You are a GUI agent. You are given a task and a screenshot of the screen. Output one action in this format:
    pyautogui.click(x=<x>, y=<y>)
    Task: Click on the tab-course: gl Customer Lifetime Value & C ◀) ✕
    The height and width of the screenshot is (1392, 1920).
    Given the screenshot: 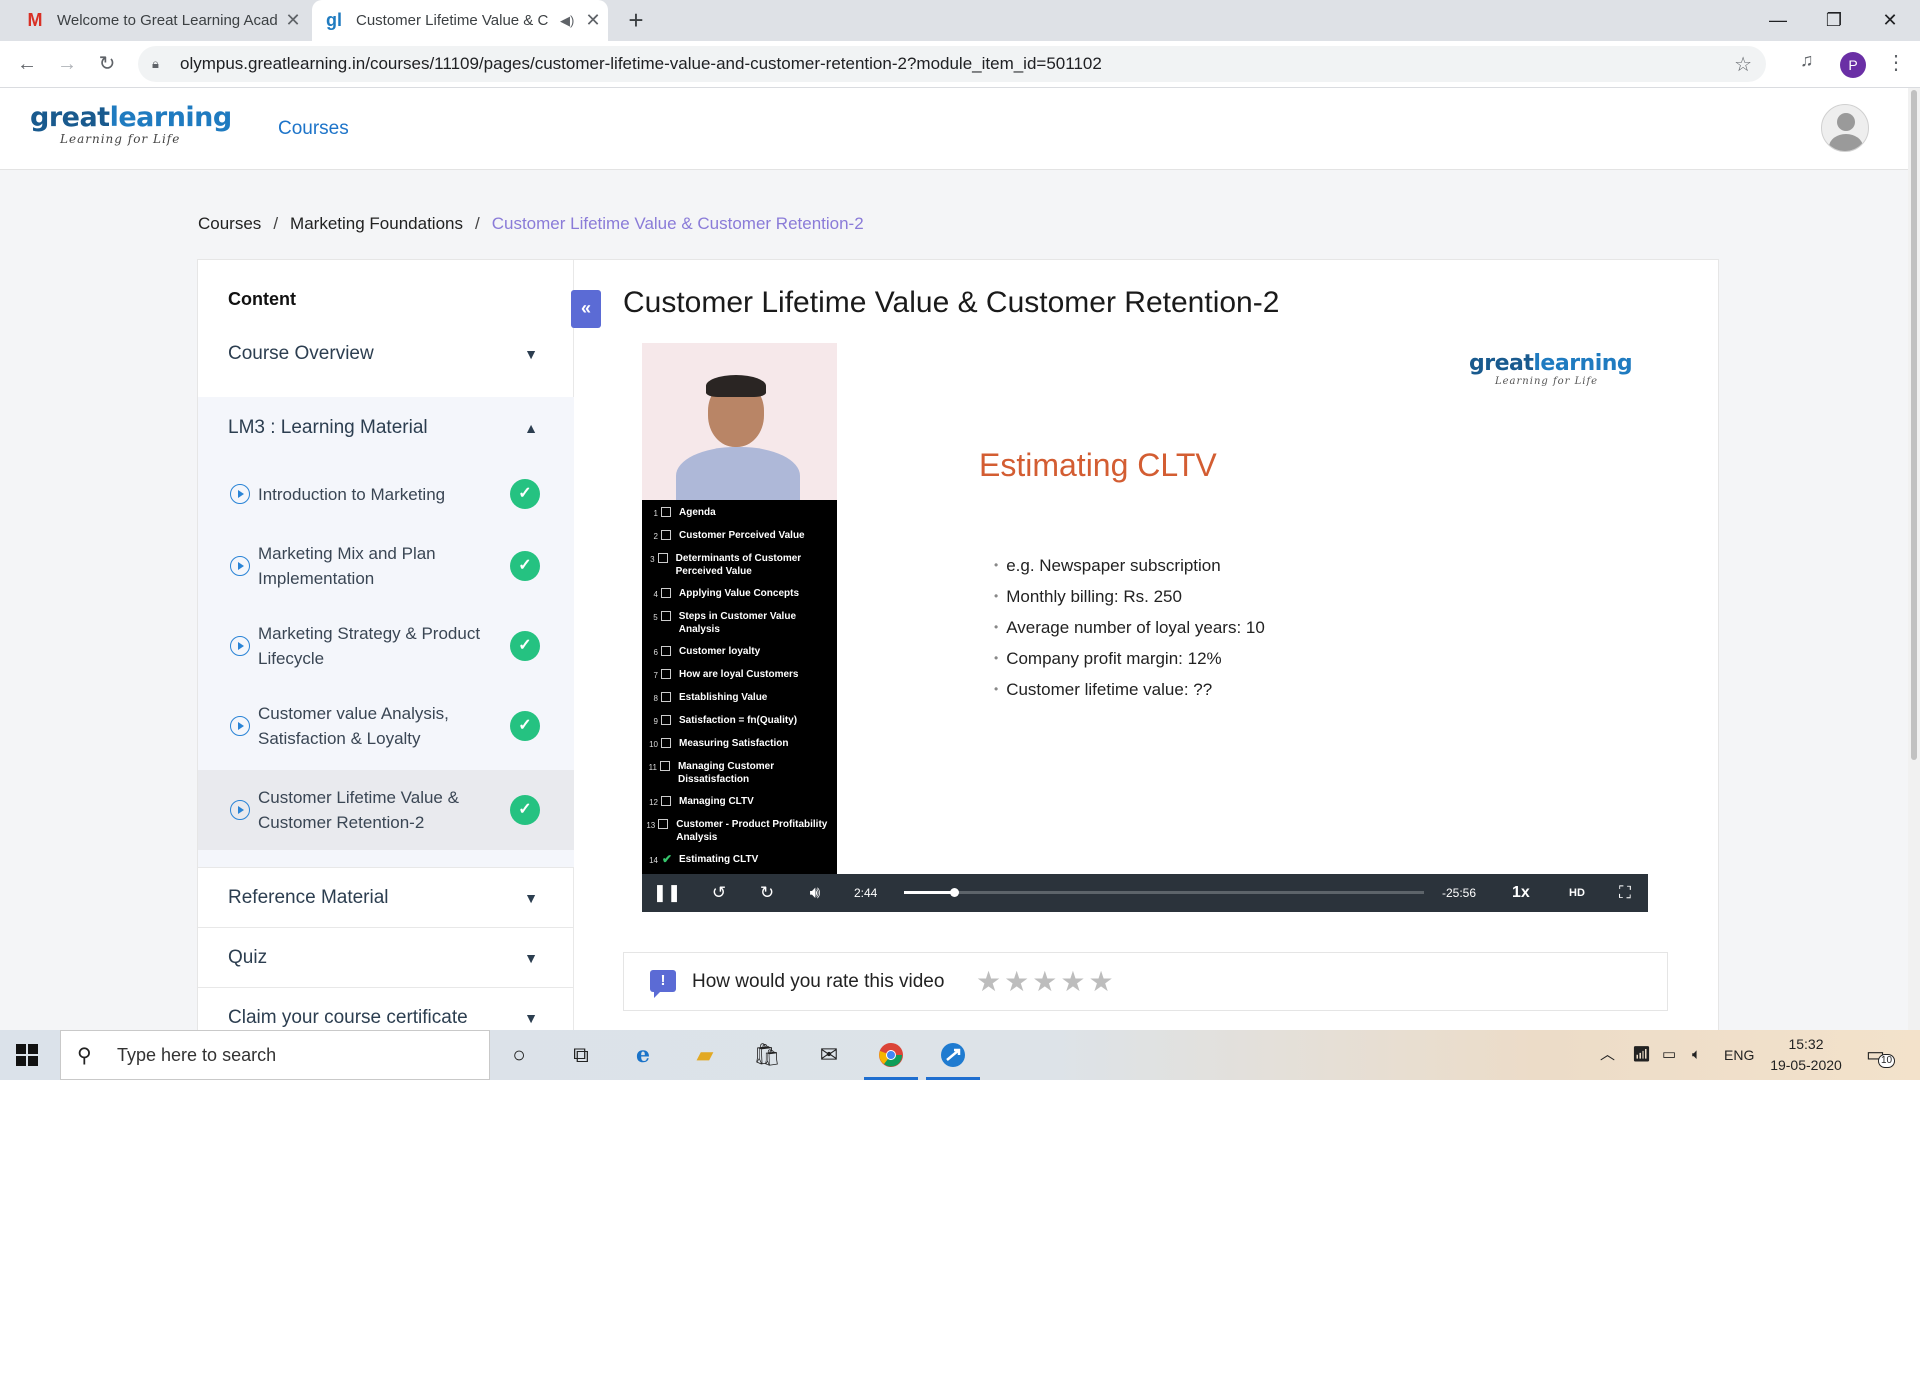 What is the action you would take?
    pyautogui.click(x=460, y=20)
    